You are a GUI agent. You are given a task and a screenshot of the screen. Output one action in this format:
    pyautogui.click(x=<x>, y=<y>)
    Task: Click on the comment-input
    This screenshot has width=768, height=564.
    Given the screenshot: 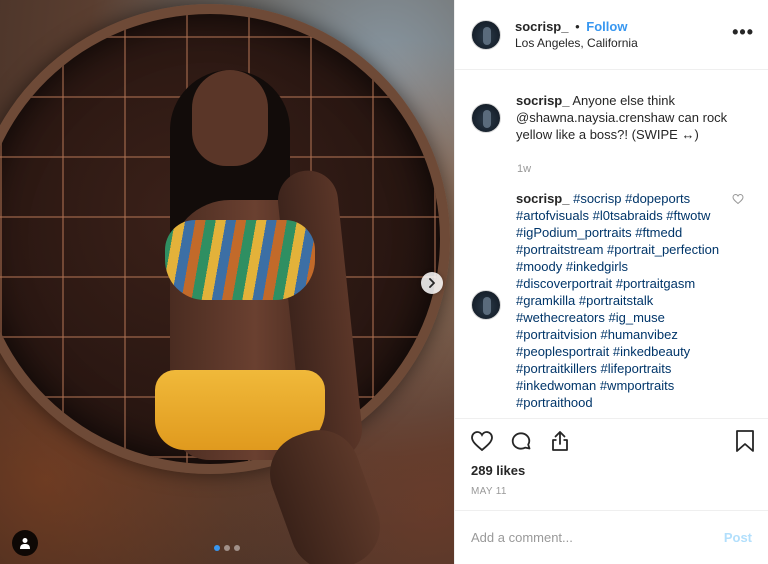 What is the action you would take?
    pyautogui.click(x=597, y=537)
    